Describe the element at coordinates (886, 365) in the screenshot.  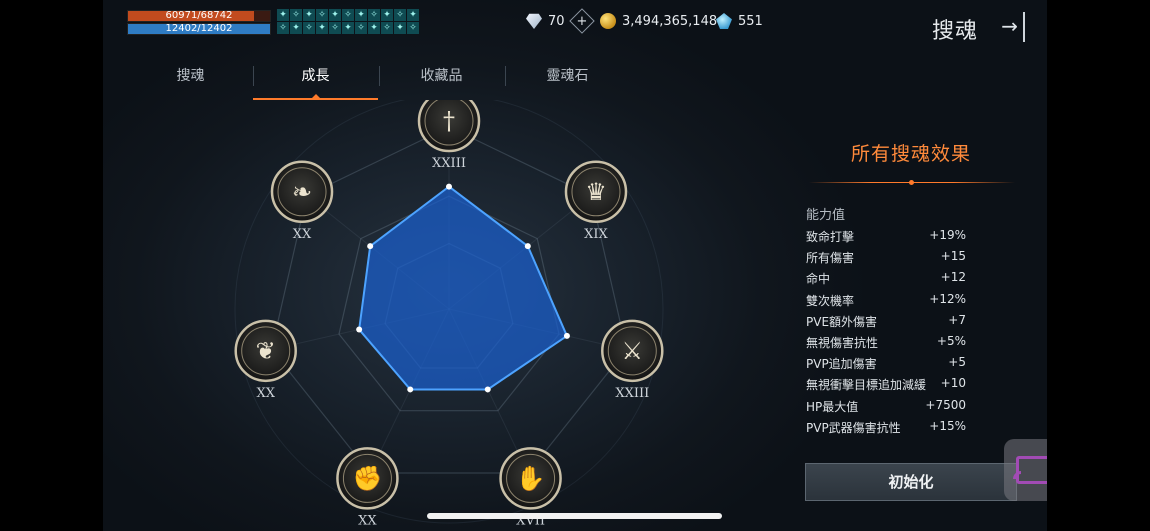
I see `stat-row: PVP追加傷害 +5` at that location.